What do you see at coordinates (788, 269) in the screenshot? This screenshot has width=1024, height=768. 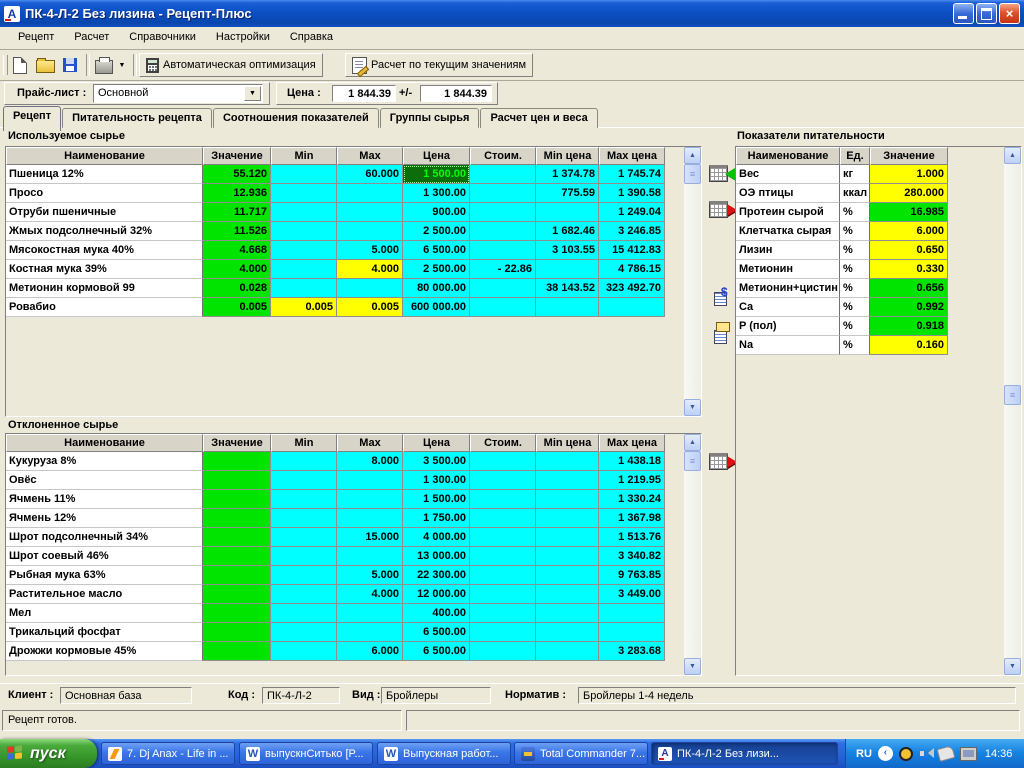 I see `cell-nutrient-name: Метионин` at bounding box center [788, 269].